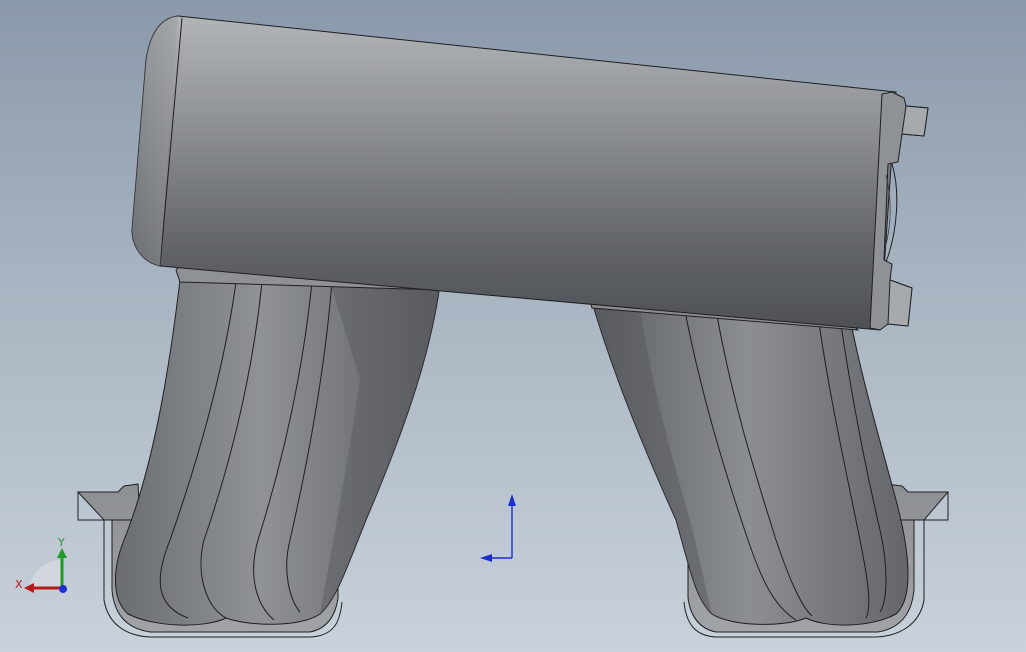 The width and height of the screenshot is (1026, 652). I want to click on triad-y-label: Y, so click(61, 542).